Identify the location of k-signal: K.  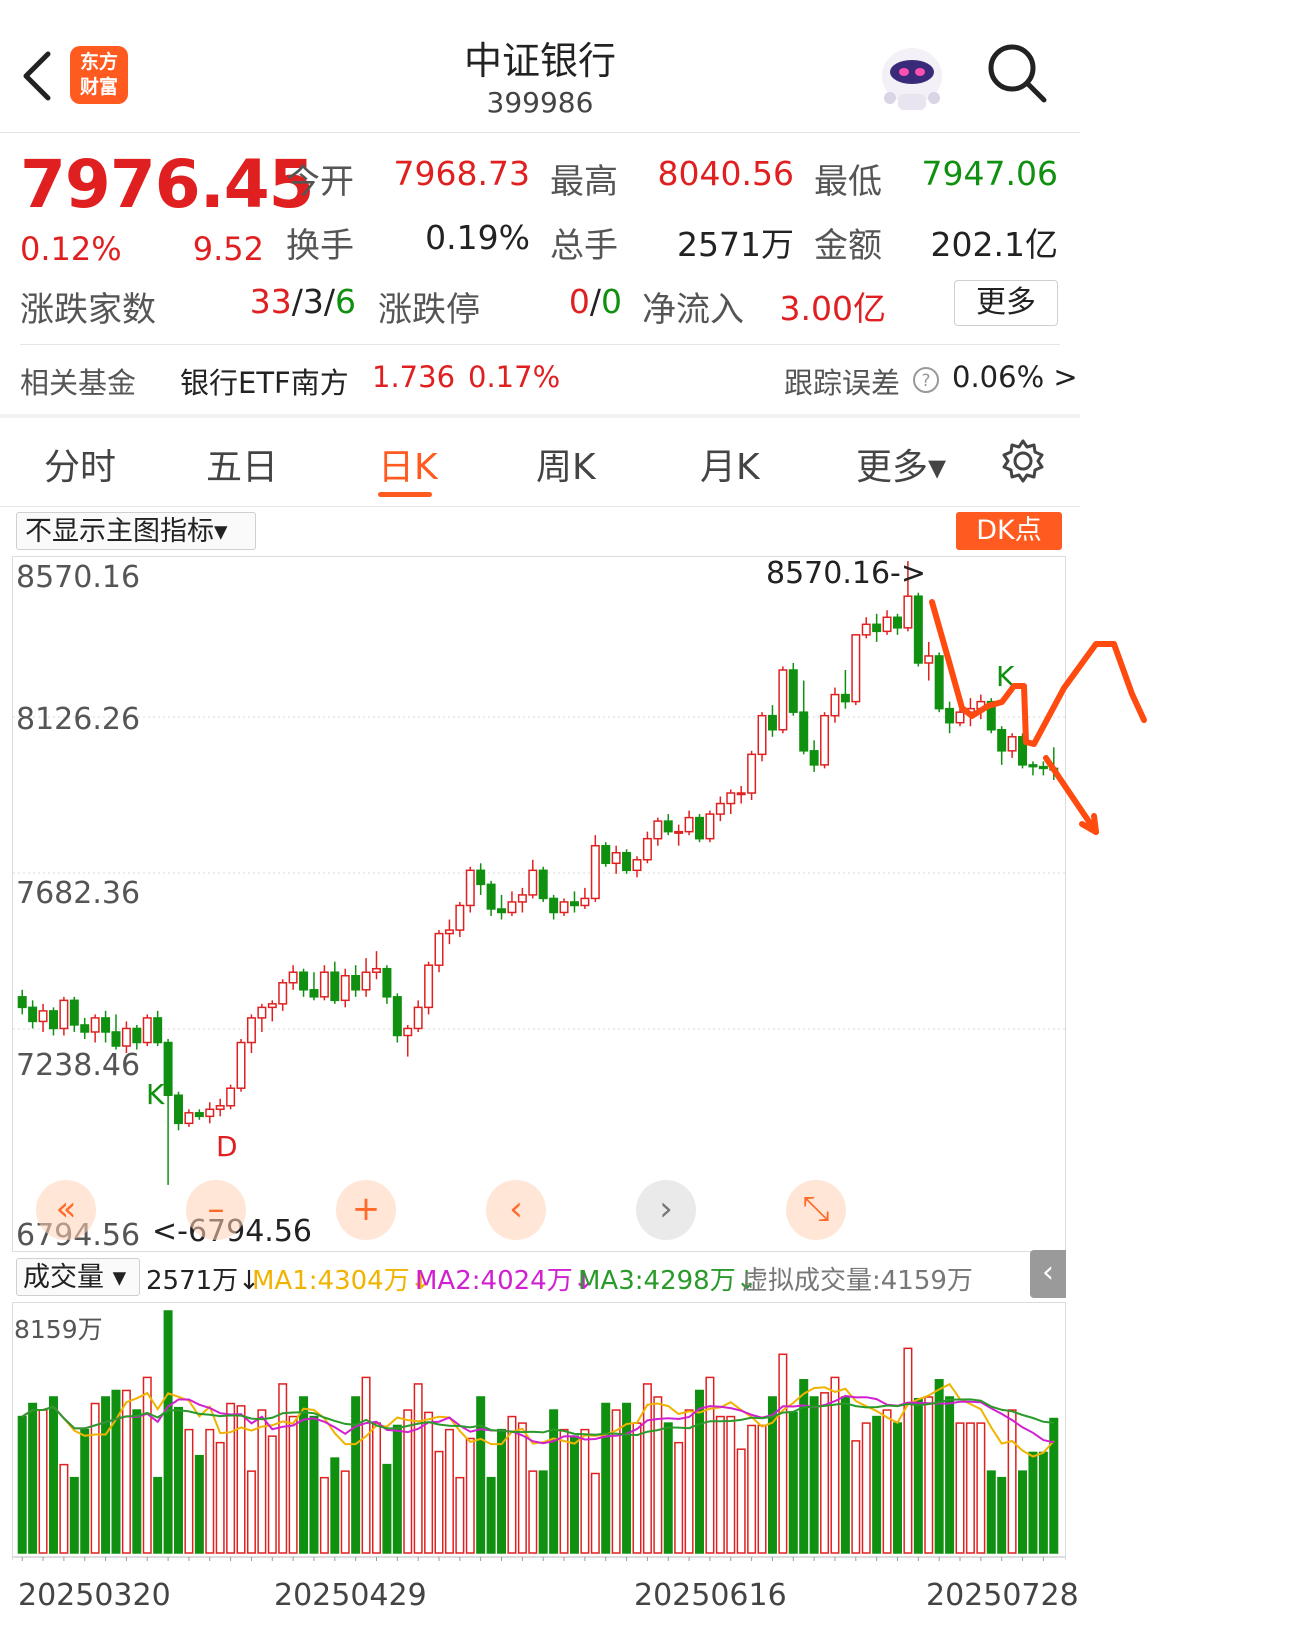
(155, 1094).